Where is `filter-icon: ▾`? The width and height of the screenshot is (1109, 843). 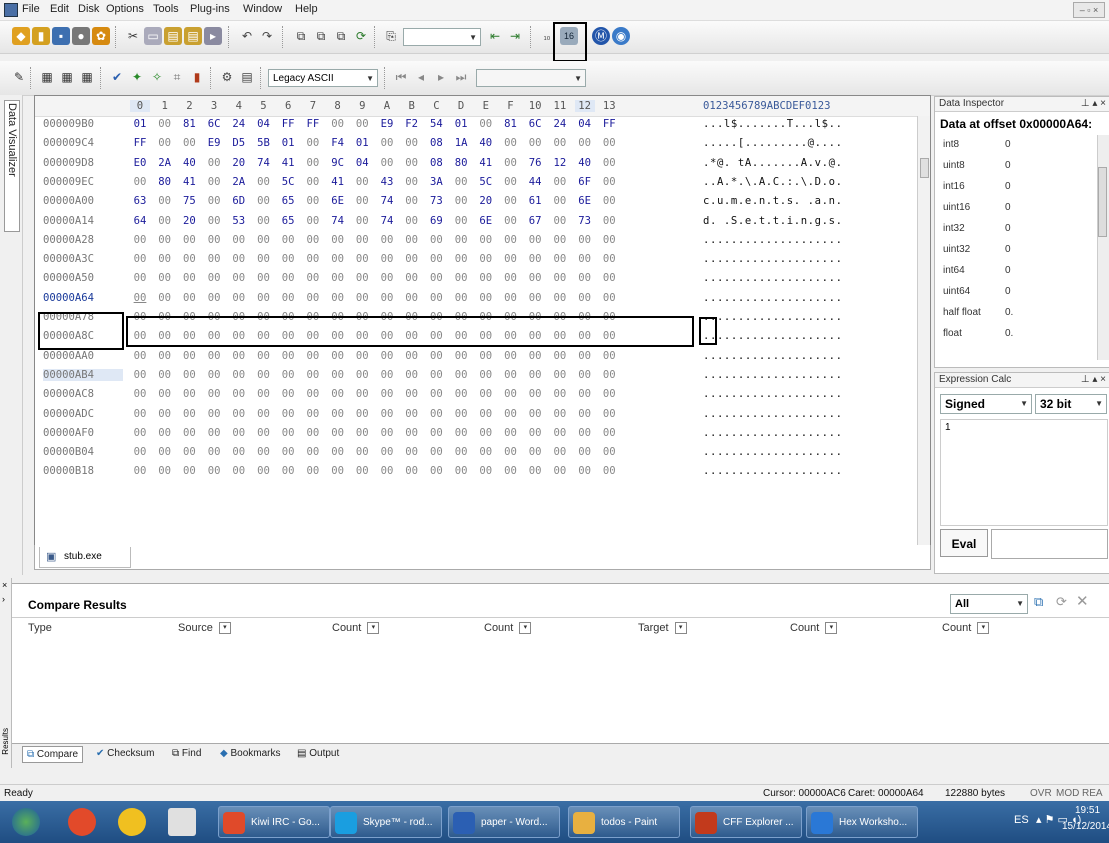 filter-icon: ▾ is located at coordinates (831, 628).